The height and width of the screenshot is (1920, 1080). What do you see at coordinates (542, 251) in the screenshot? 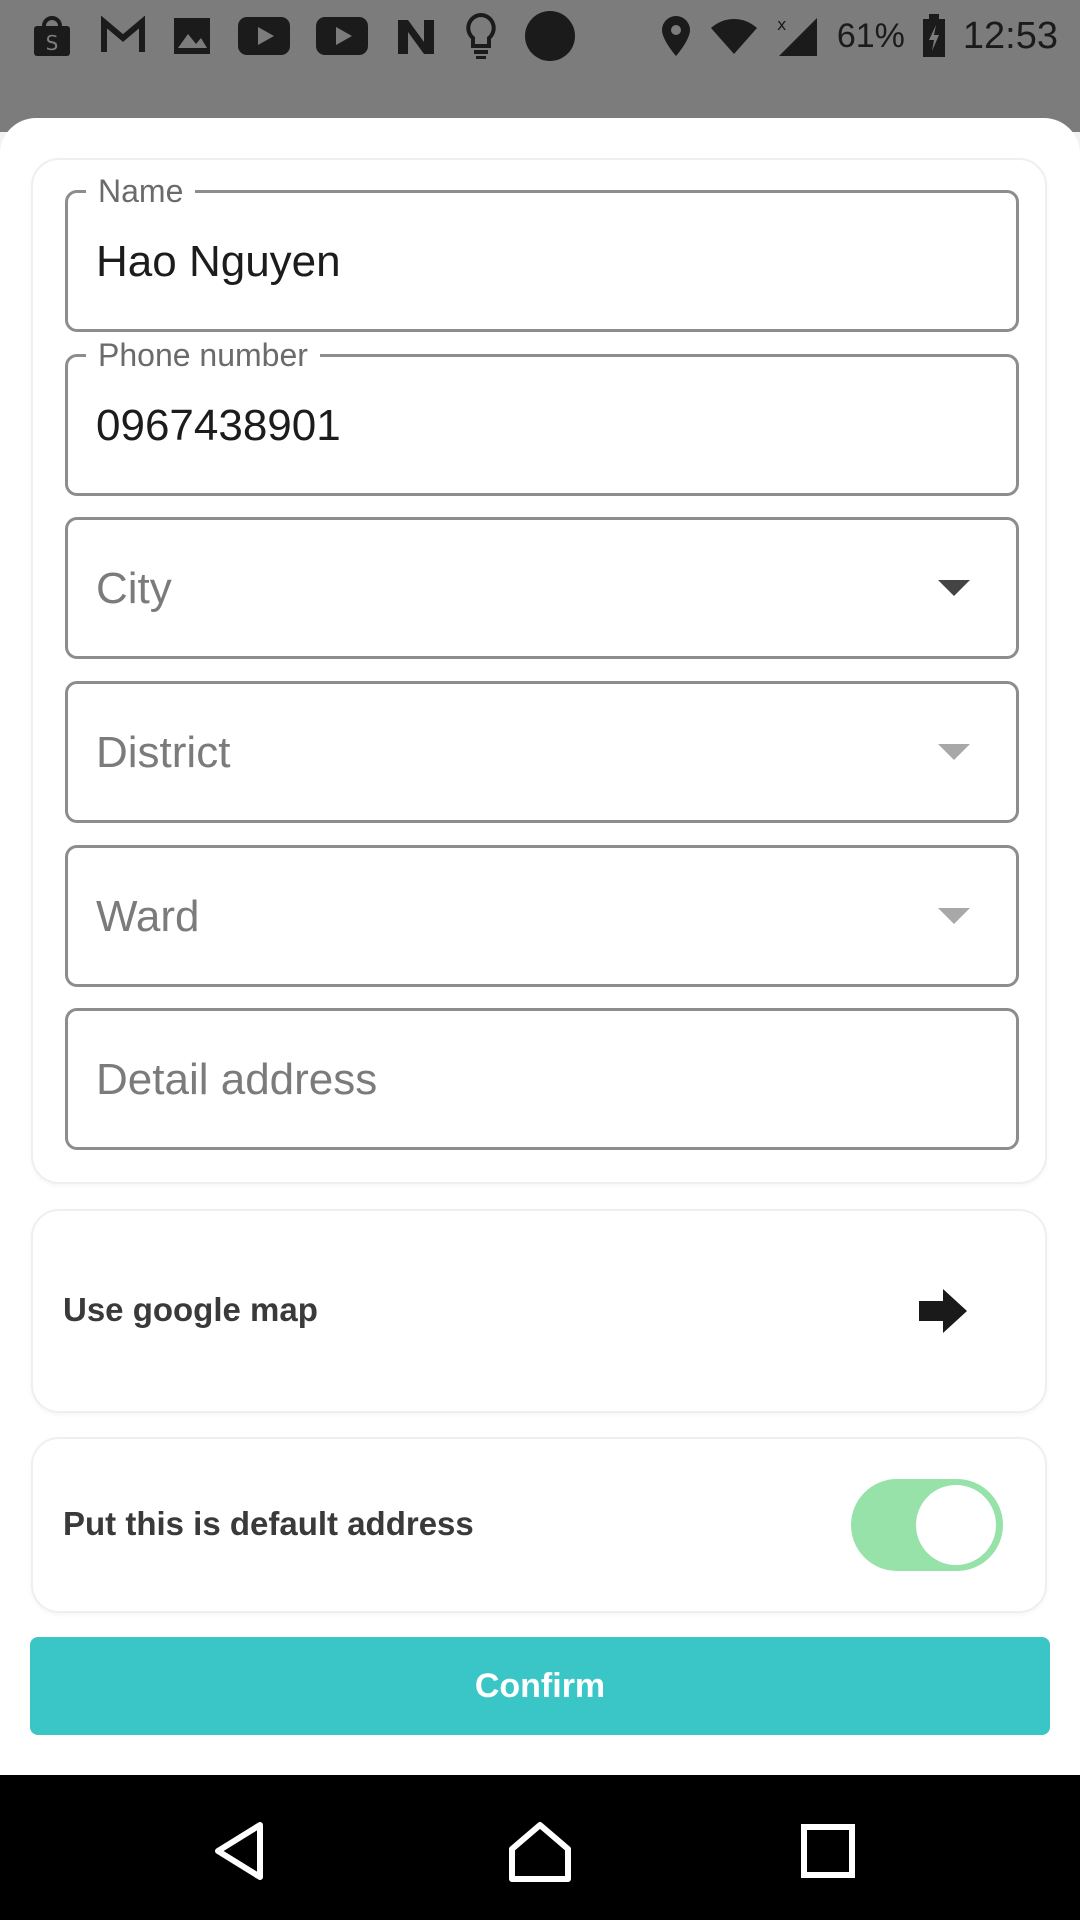
I see `name-field: Name Hao Nguyen` at bounding box center [542, 251].